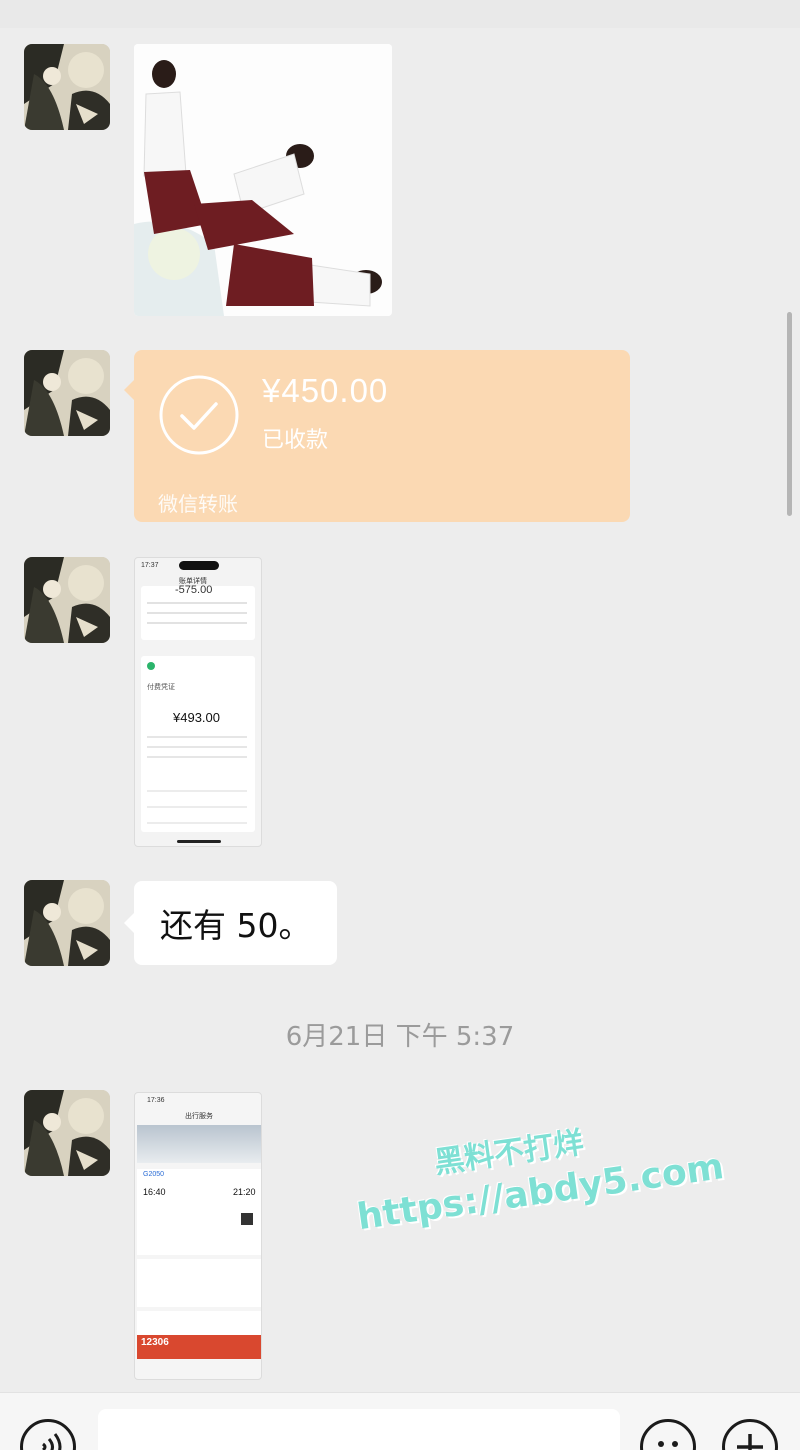  I want to click on chat-timestamp: 6月21日 下午 5:37, so click(400, 1037).